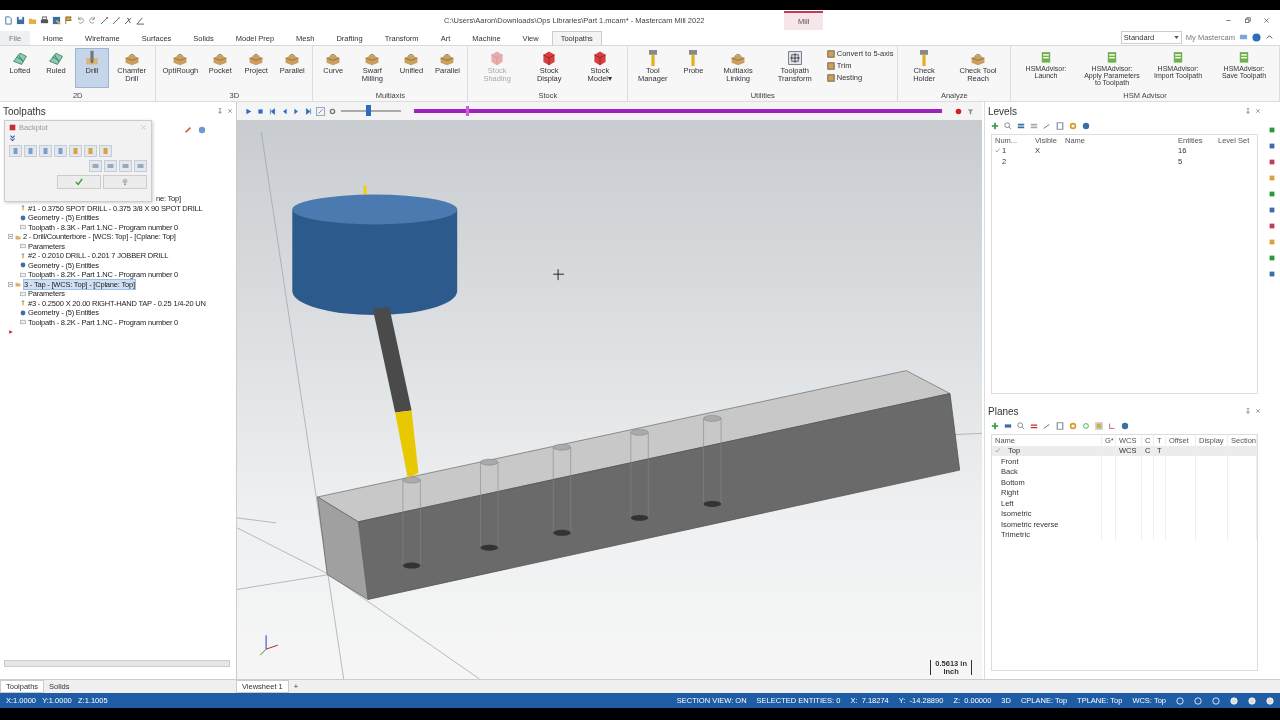  I want to click on panel-title: Toolpaths, so click(24, 111).